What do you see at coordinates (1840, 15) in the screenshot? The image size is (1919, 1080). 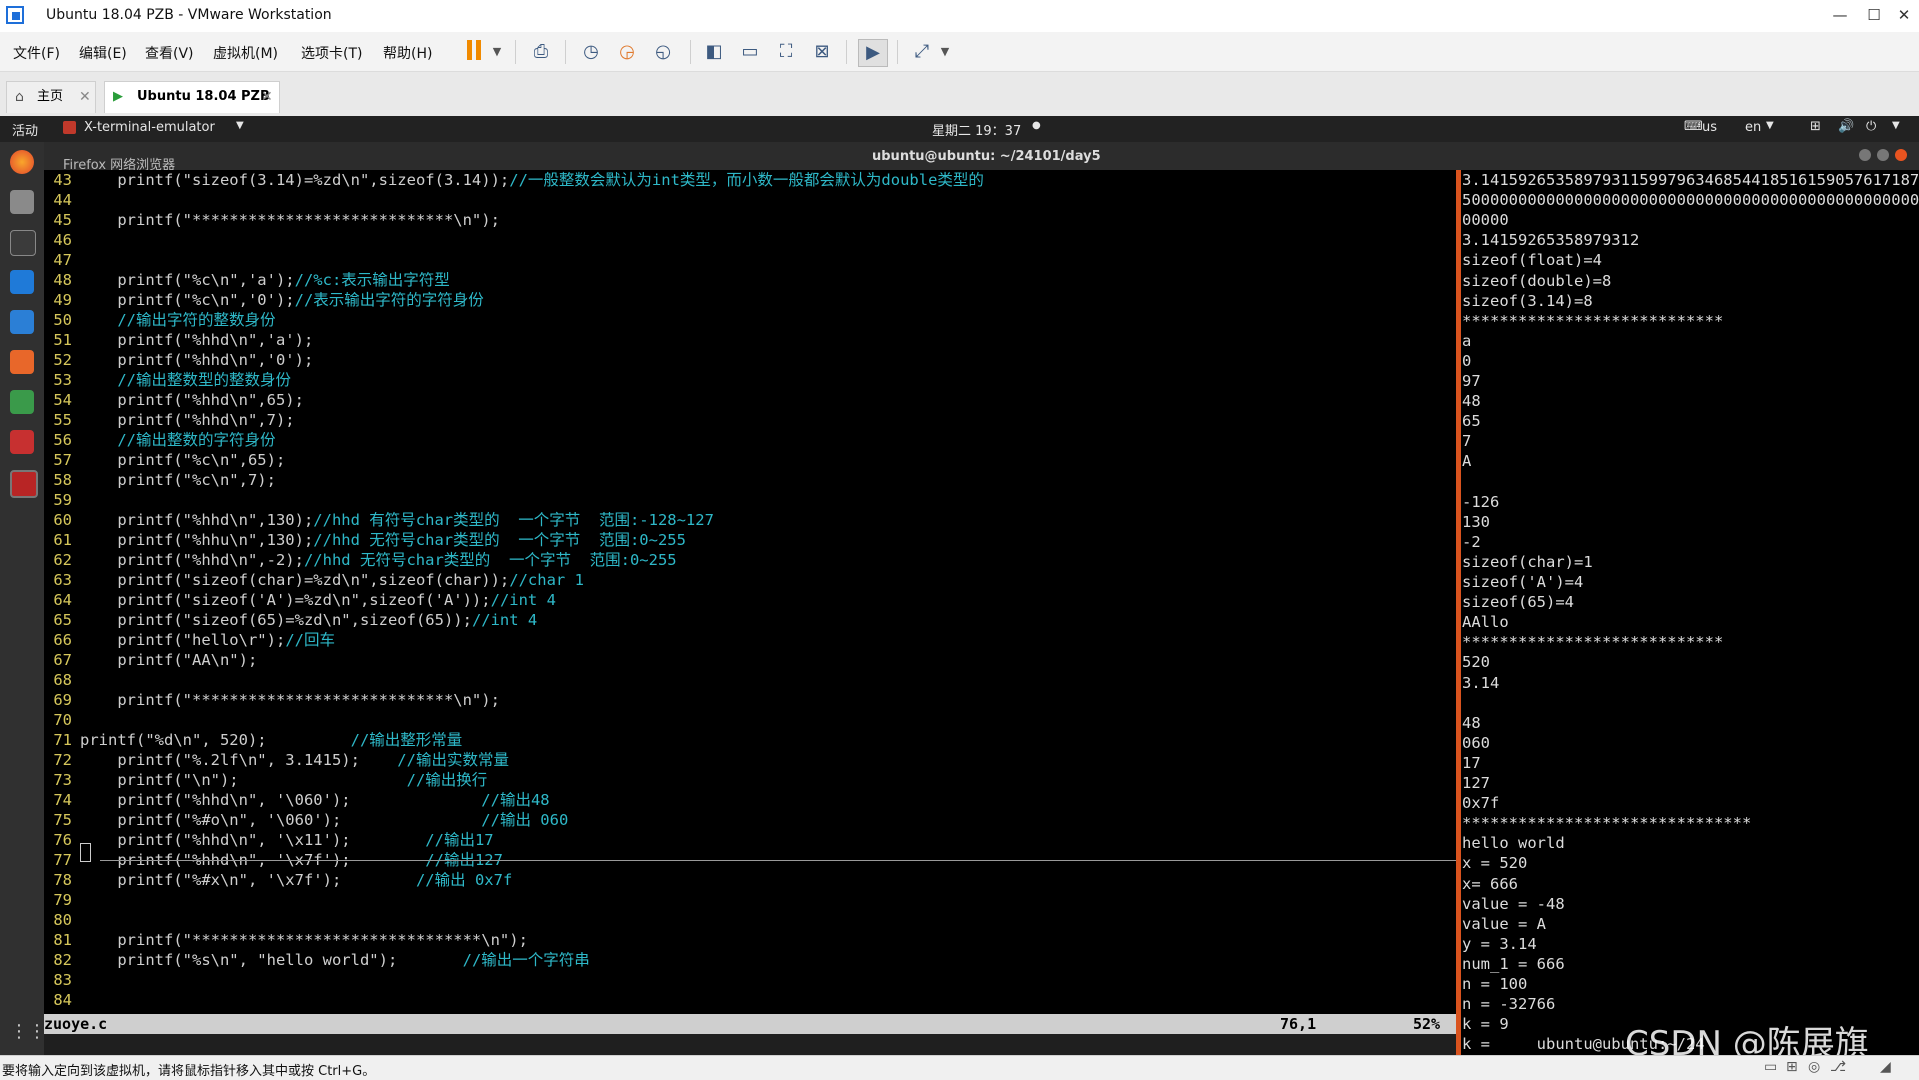 I see `minimize-button: —` at bounding box center [1840, 15].